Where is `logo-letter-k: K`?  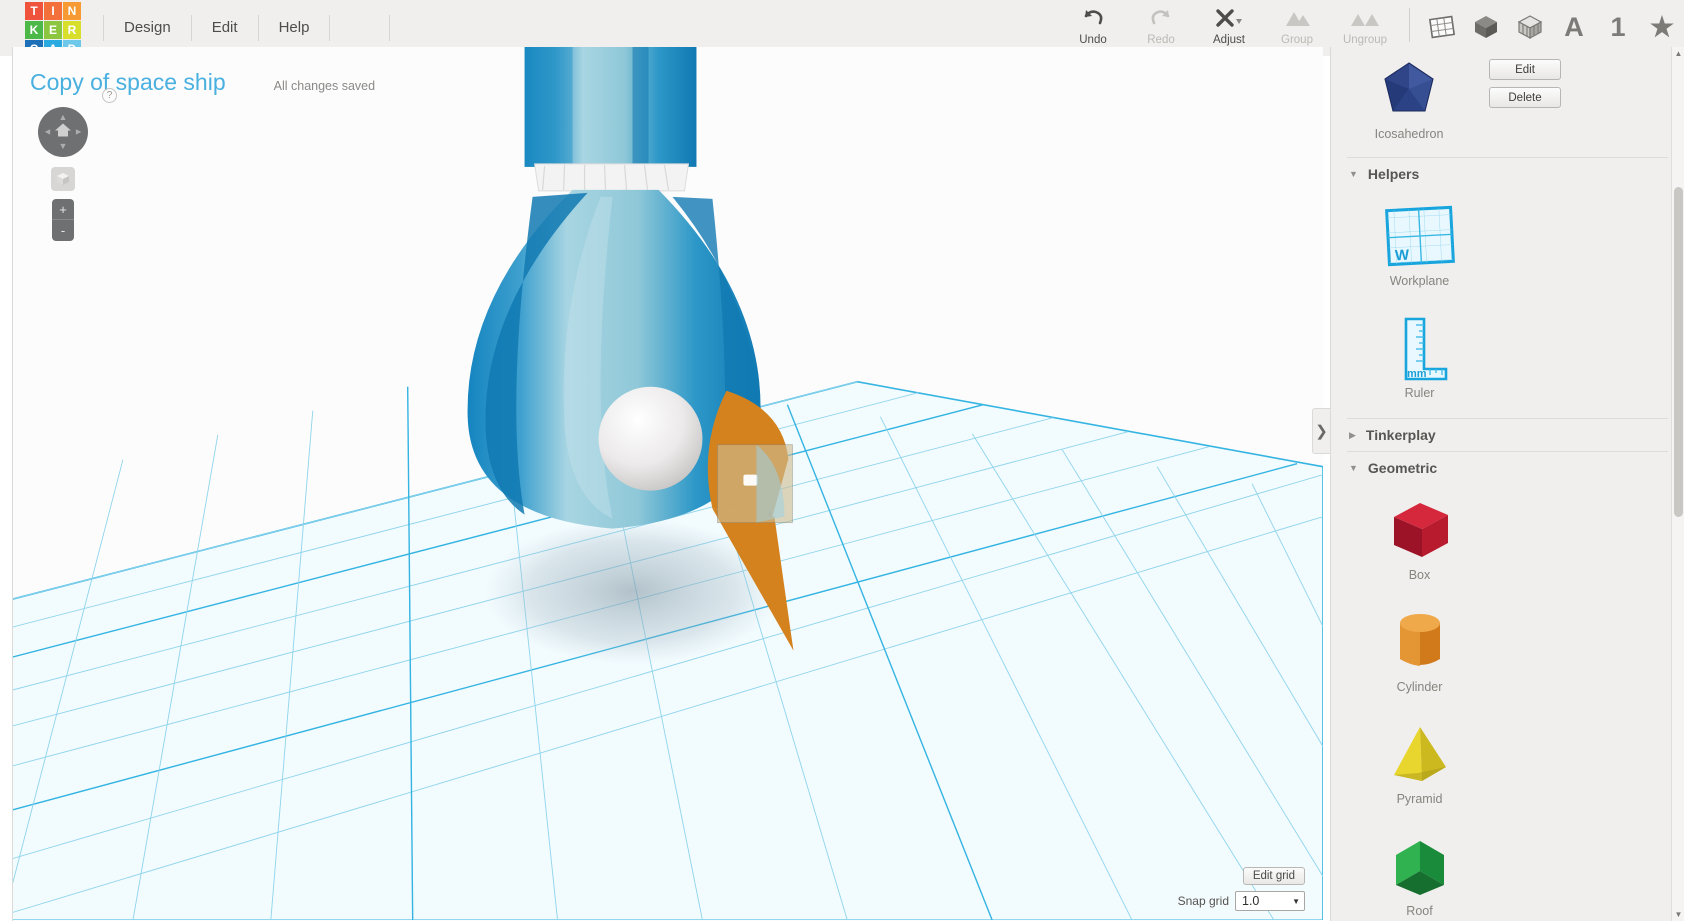 logo-letter-k: K is located at coordinates (34, 30).